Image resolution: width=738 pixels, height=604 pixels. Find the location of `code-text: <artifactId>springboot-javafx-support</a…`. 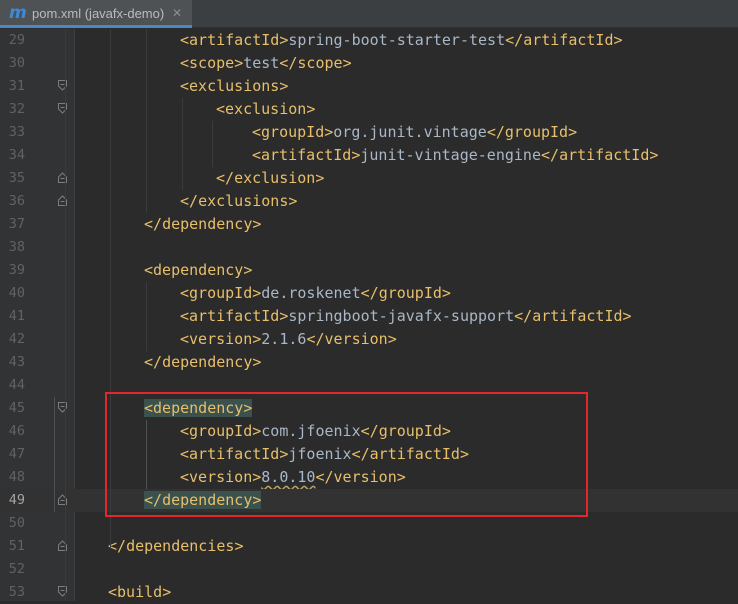

code-text: <artifactId>springboot-javafx-support</a… is located at coordinates (406, 316).